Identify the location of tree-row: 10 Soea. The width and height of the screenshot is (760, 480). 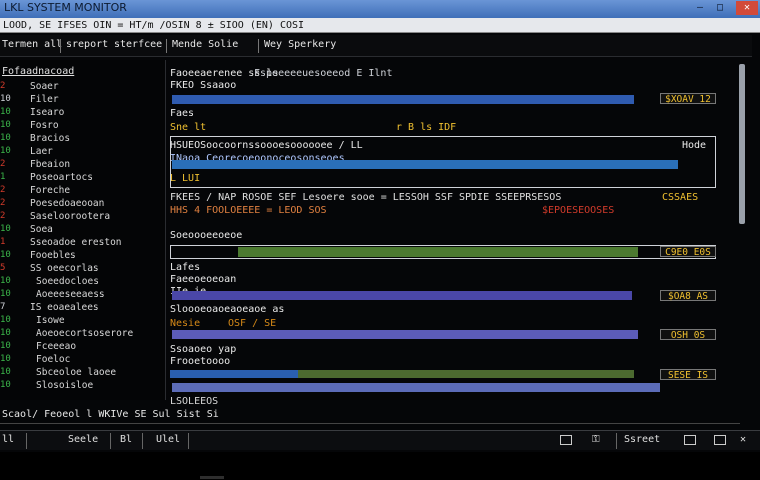
(82, 229).